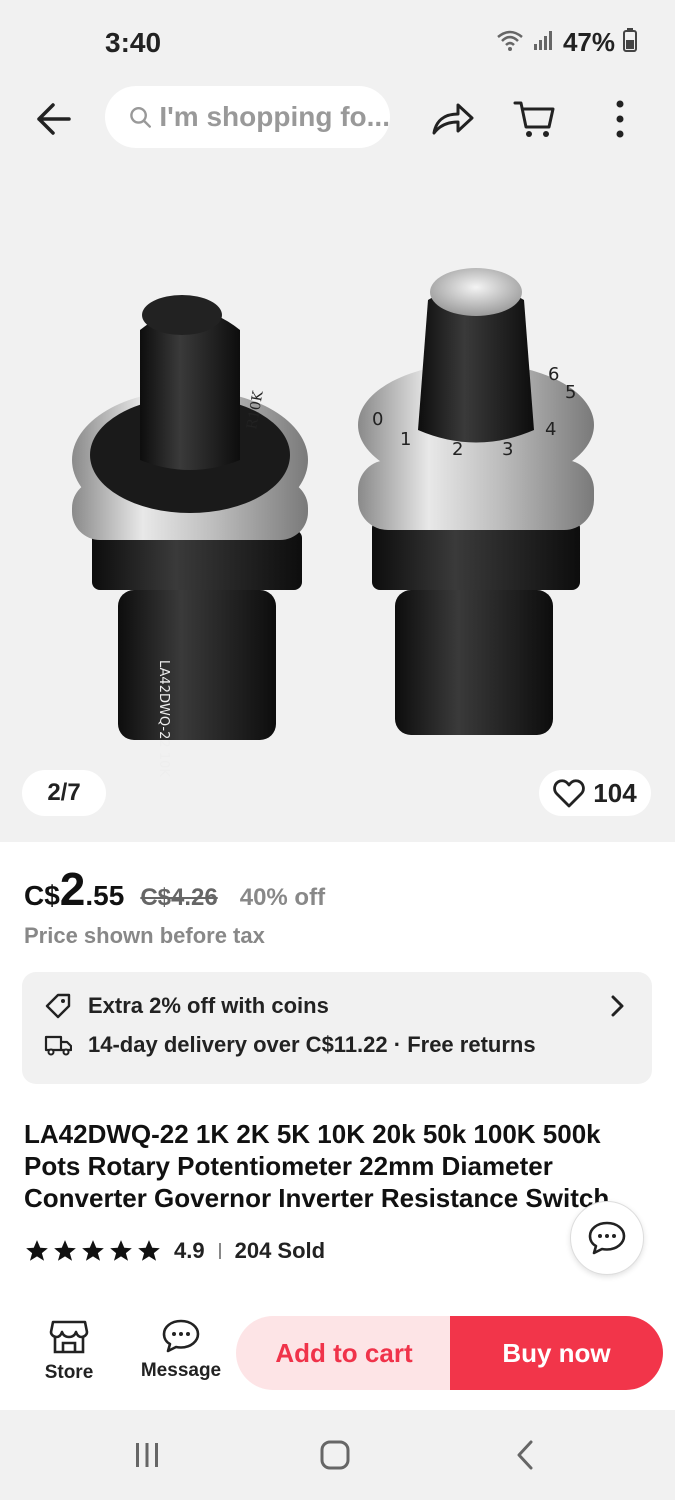  What do you see at coordinates (510, 42) in the screenshot?
I see `wifi-icon` at bounding box center [510, 42].